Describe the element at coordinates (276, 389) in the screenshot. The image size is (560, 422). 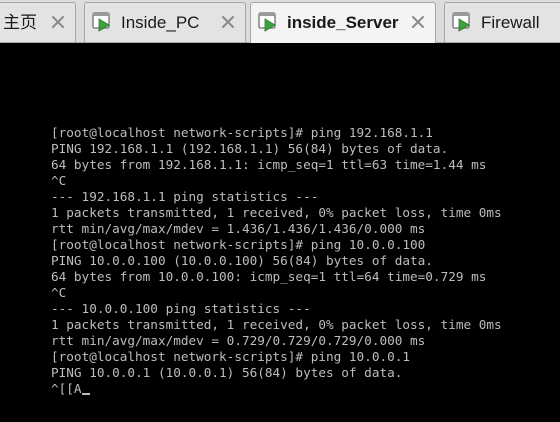
I see `terminal-input-line: ^[[A` at that location.